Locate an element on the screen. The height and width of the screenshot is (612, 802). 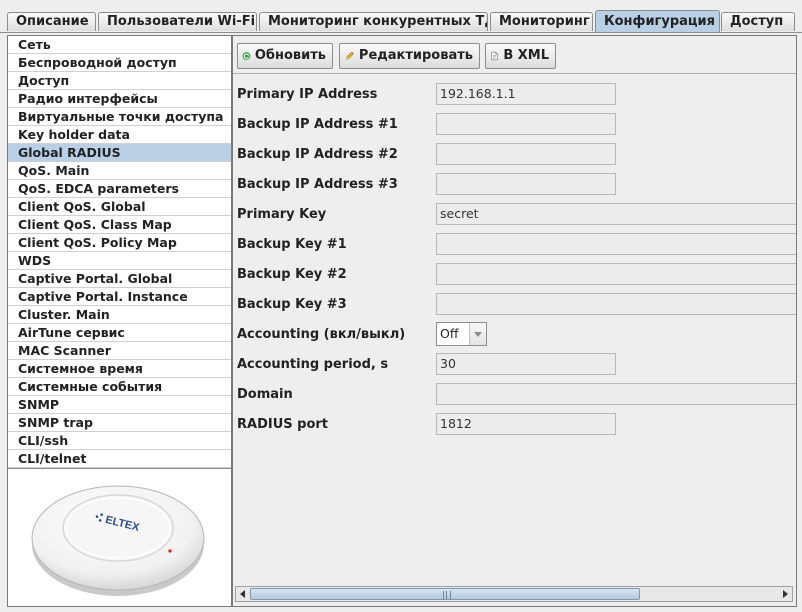
scroll-right-icon is located at coordinates (785, 594).